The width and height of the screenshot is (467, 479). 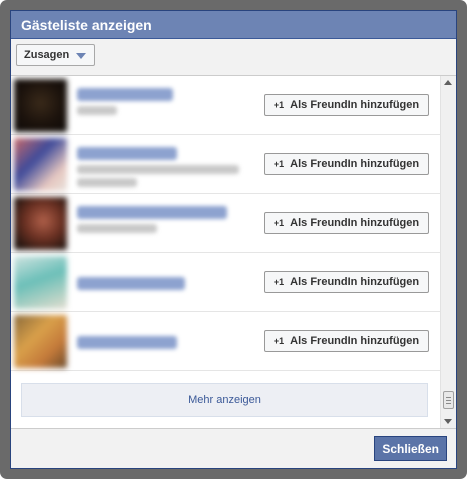 I want to click on close-button: Schließen, so click(x=410, y=448).